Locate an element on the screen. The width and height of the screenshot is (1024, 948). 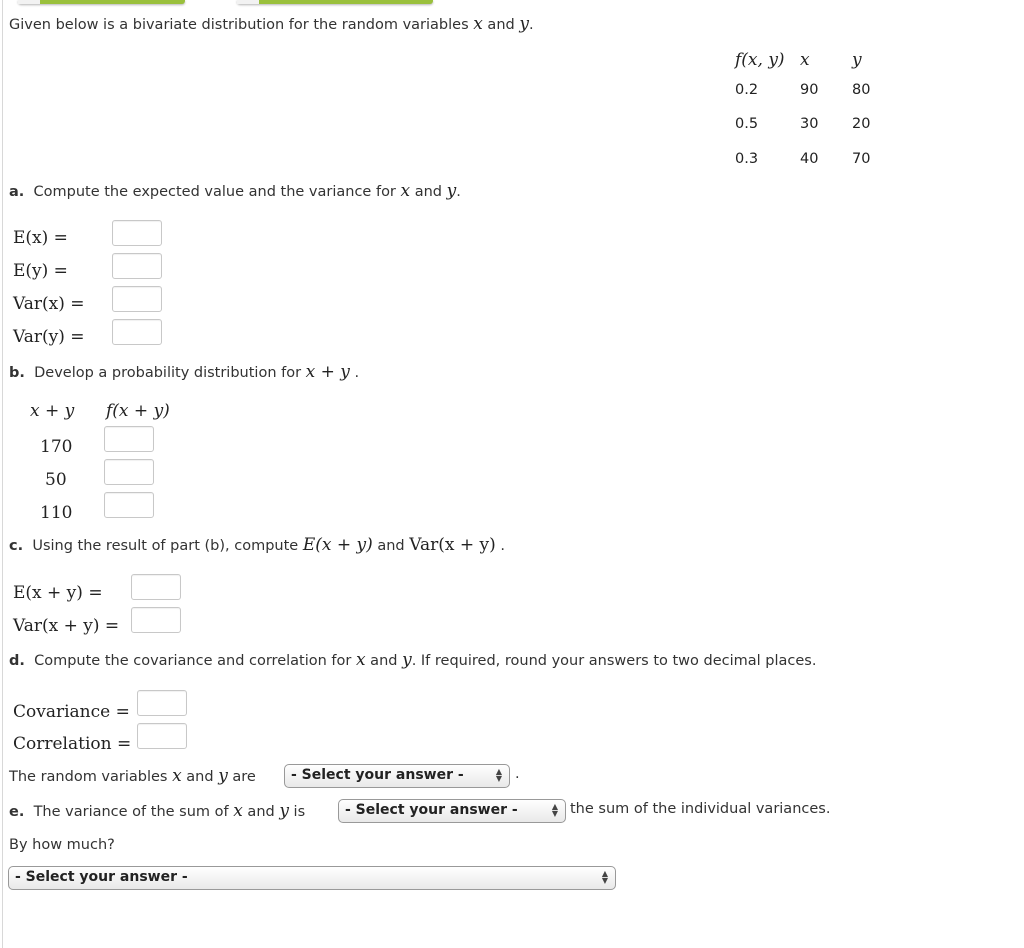
table-cell: 80 is located at coordinates (861, 90).